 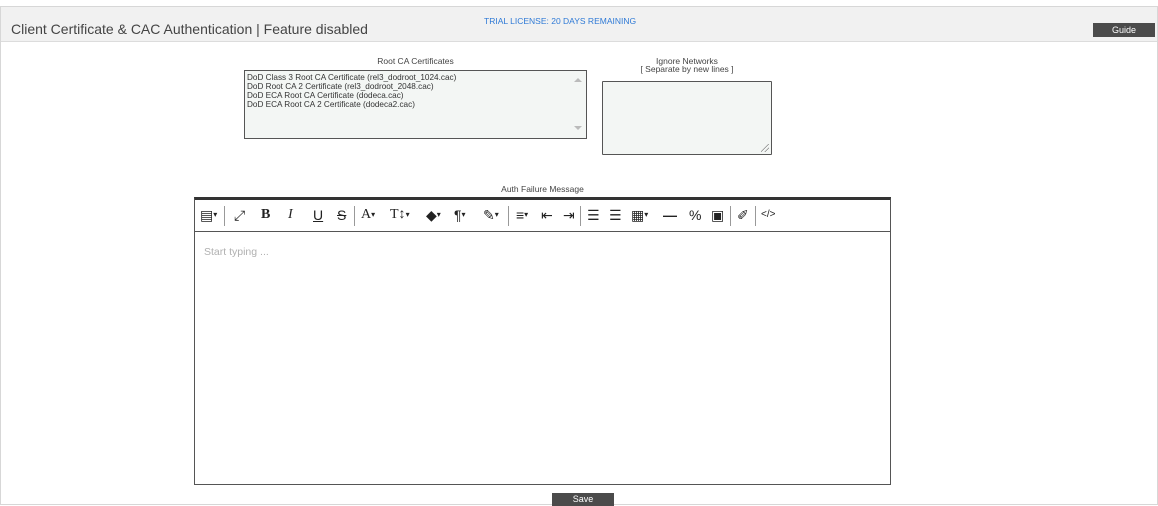 I want to click on save-button: Save, so click(x=583, y=499).